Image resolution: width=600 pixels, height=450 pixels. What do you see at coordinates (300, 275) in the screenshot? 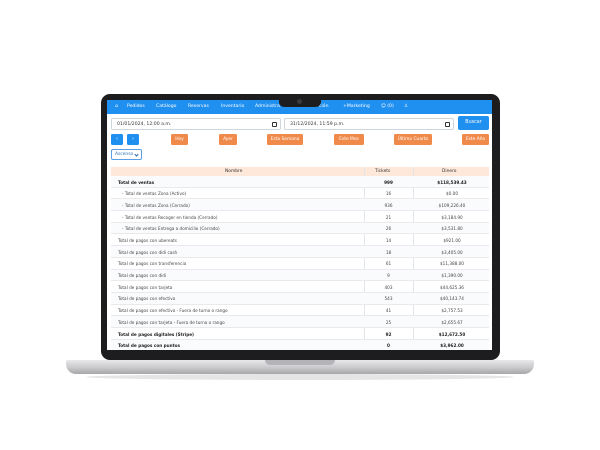
I see `table-row: Total de pagos con didi 9 $1,390.00` at bounding box center [300, 275].